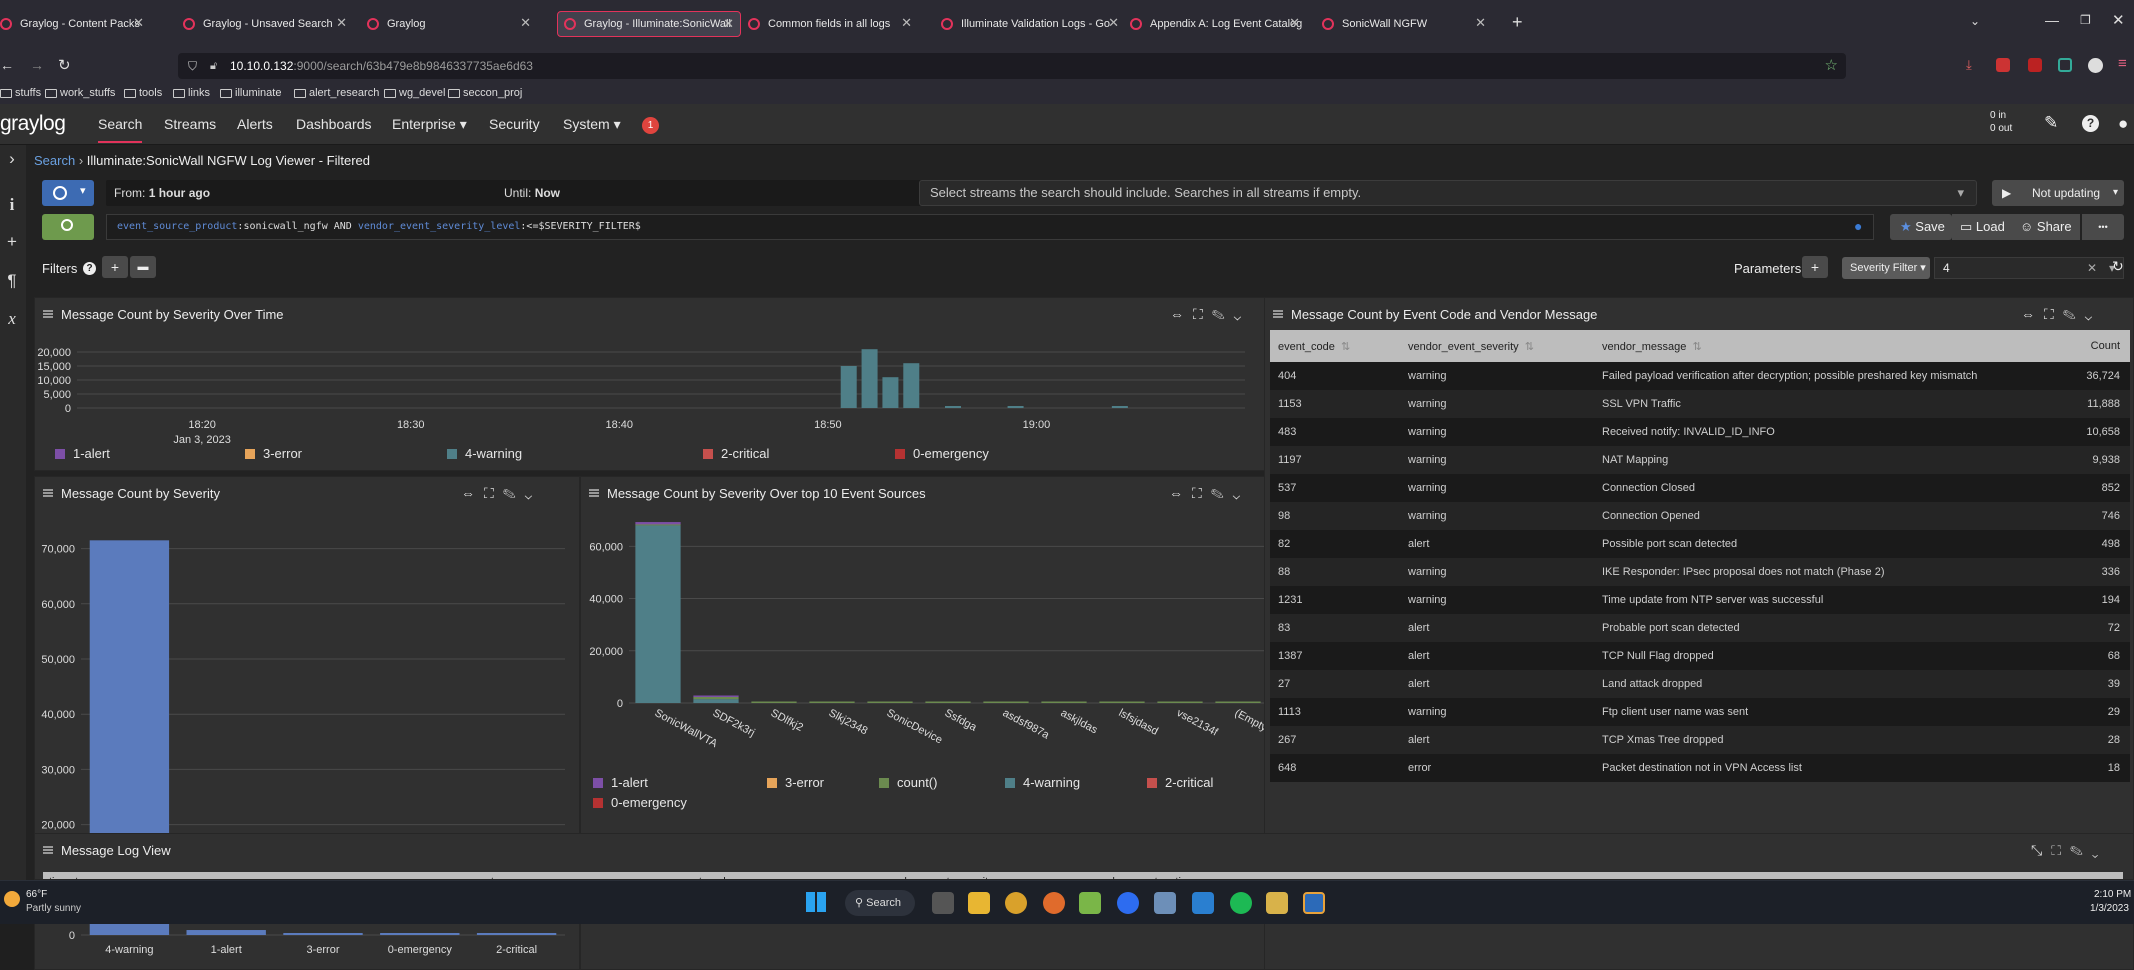 Image resolution: width=2134 pixels, height=970 pixels. What do you see at coordinates (143, 267) in the screenshot?
I see `filter-folder-button: ▬` at bounding box center [143, 267].